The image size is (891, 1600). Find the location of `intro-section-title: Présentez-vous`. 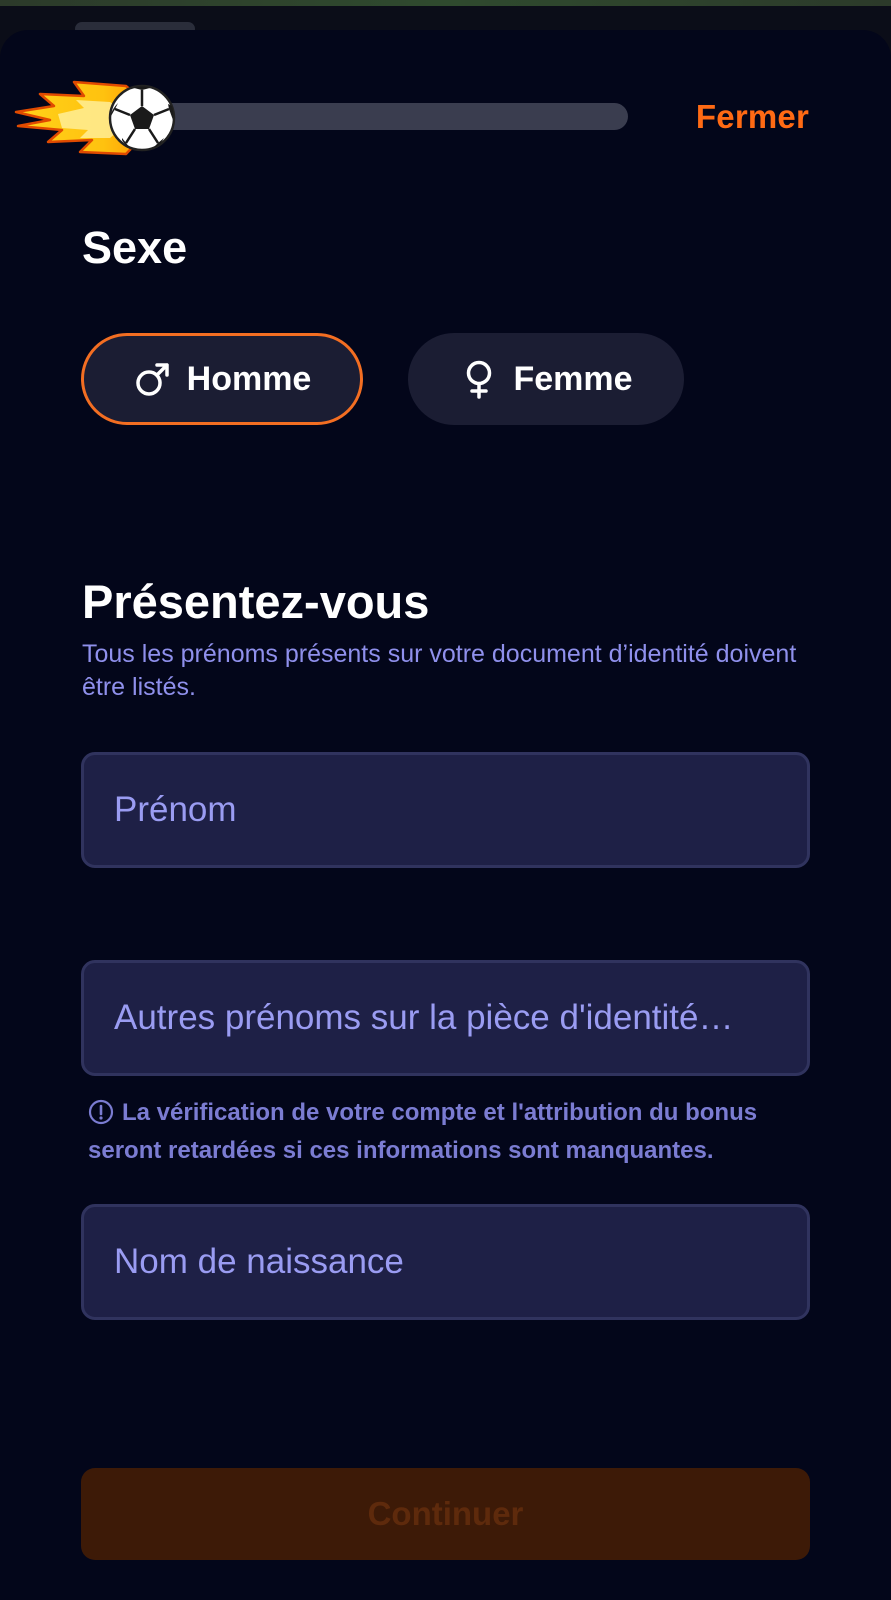

intro-section-title: Présentez-vous is located at coordinates (256, 601).